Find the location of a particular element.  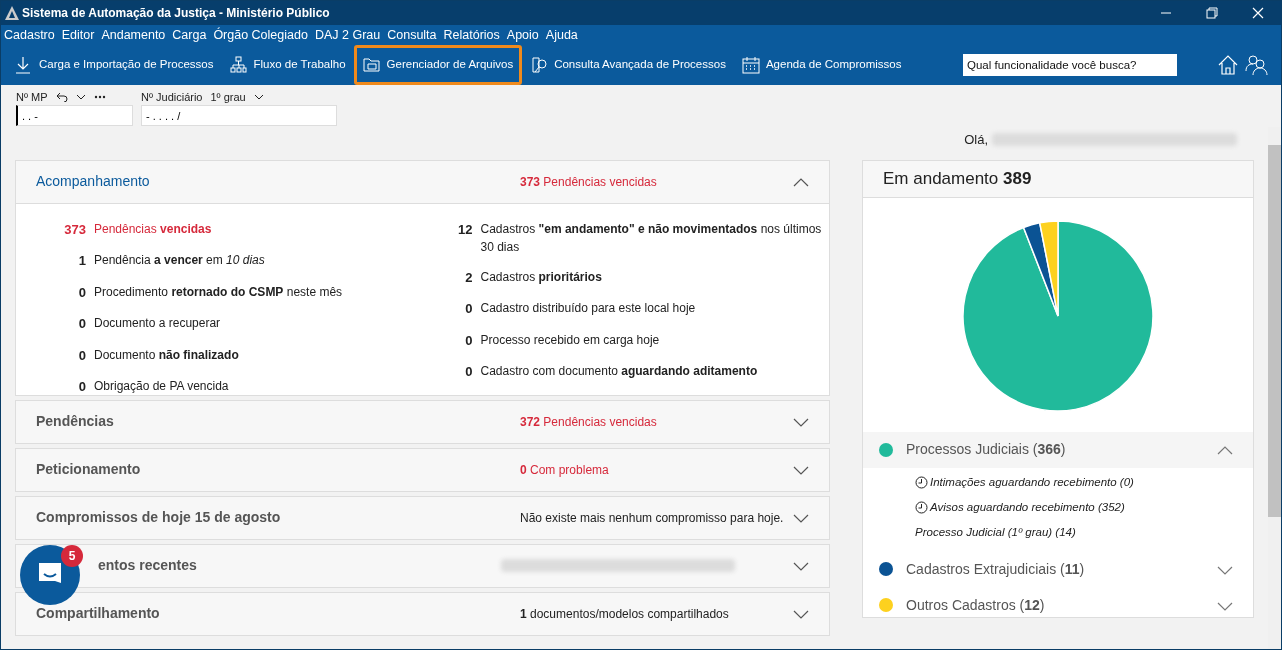

grade-selector: 1º grau is located at coordinates (228, 97).